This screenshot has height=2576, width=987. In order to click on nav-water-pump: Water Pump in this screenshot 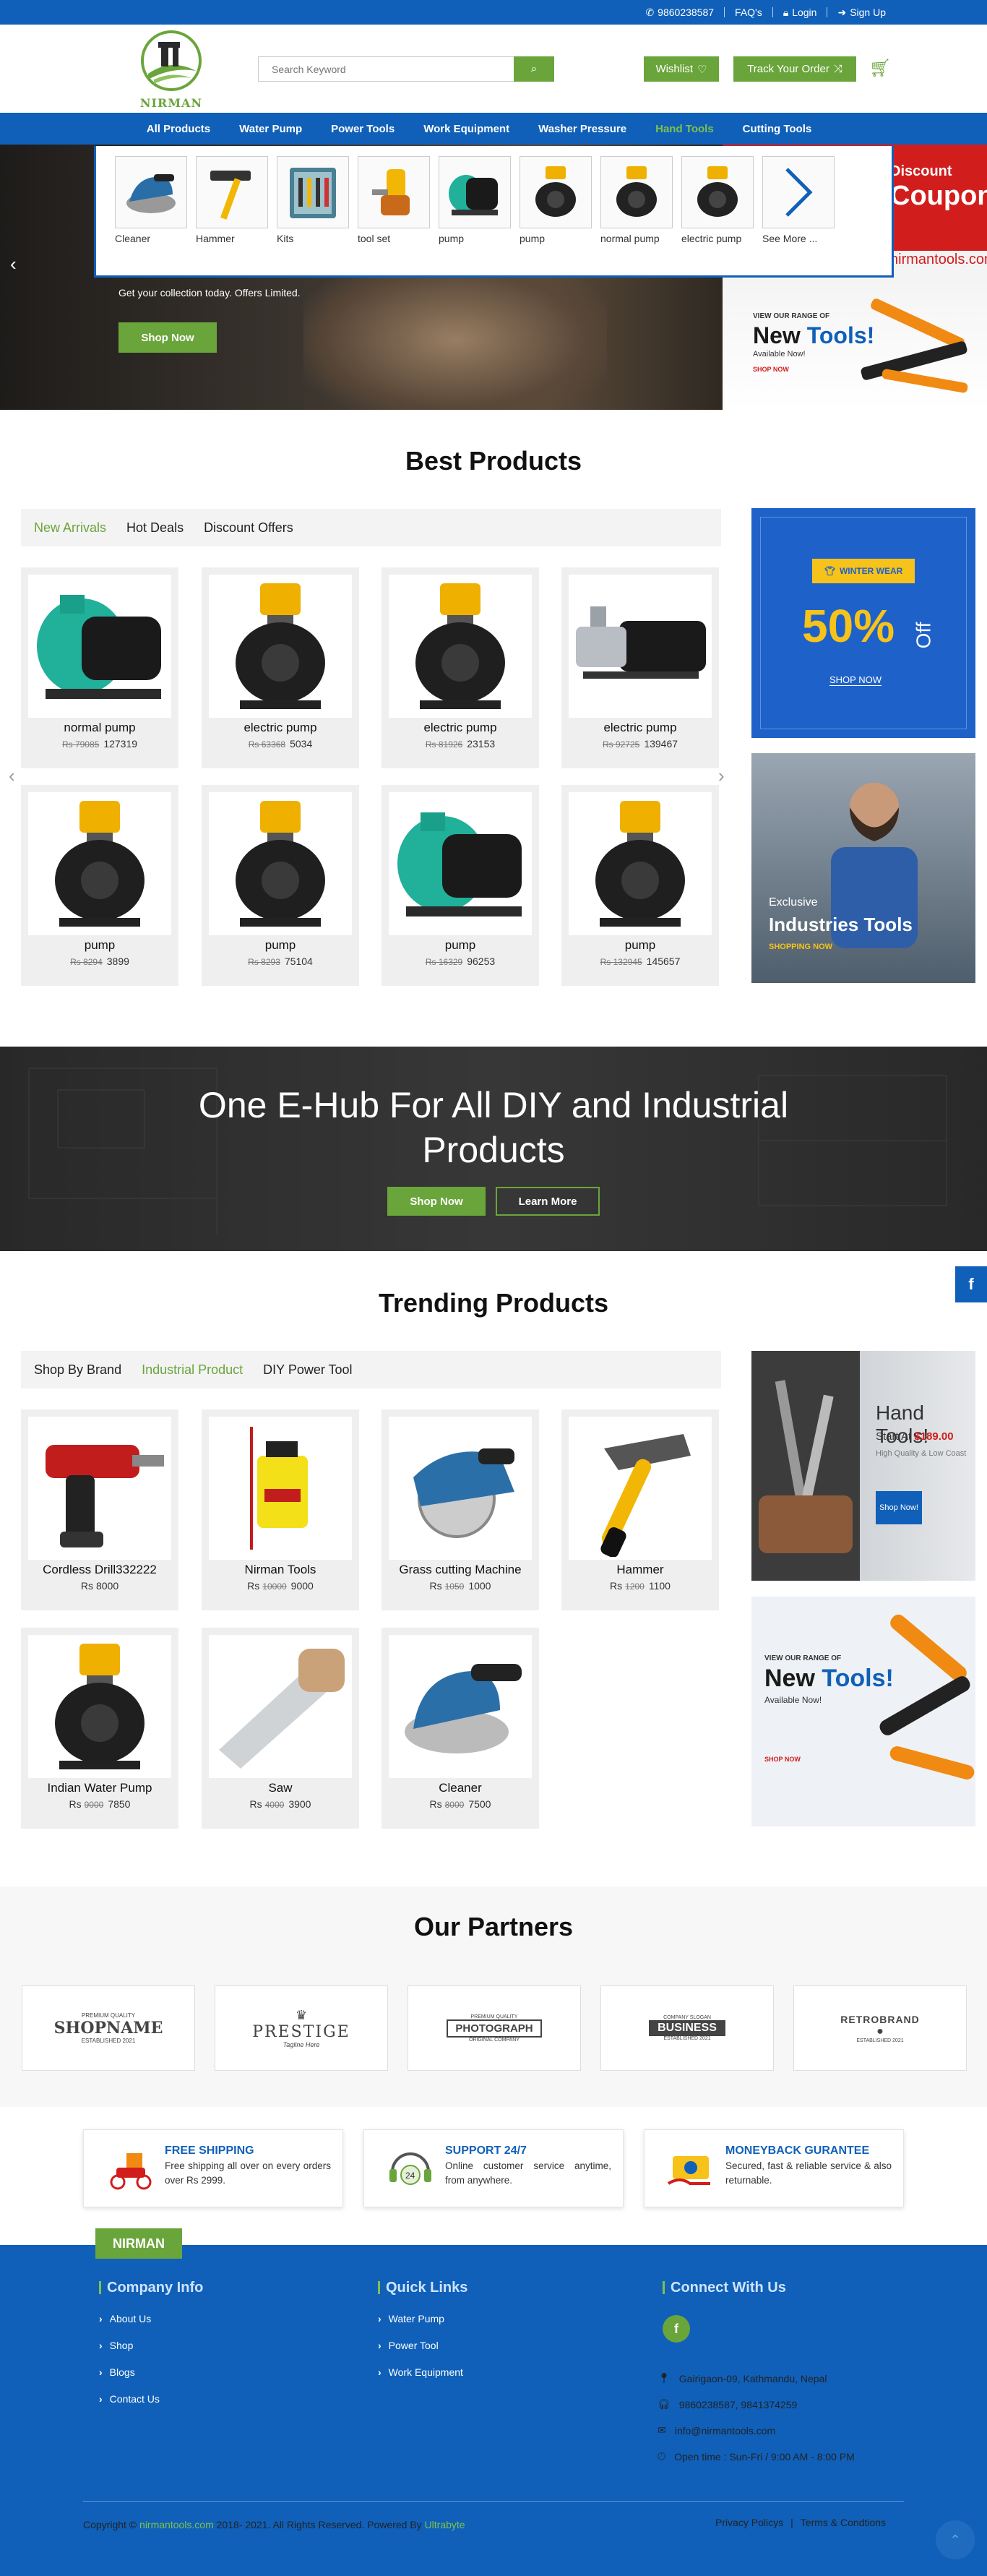, I will do `click(270, 129)`.